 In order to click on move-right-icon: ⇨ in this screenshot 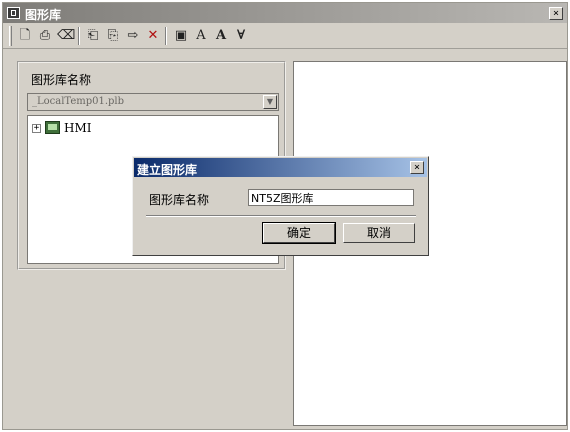, I will do `click(133, 35)`.